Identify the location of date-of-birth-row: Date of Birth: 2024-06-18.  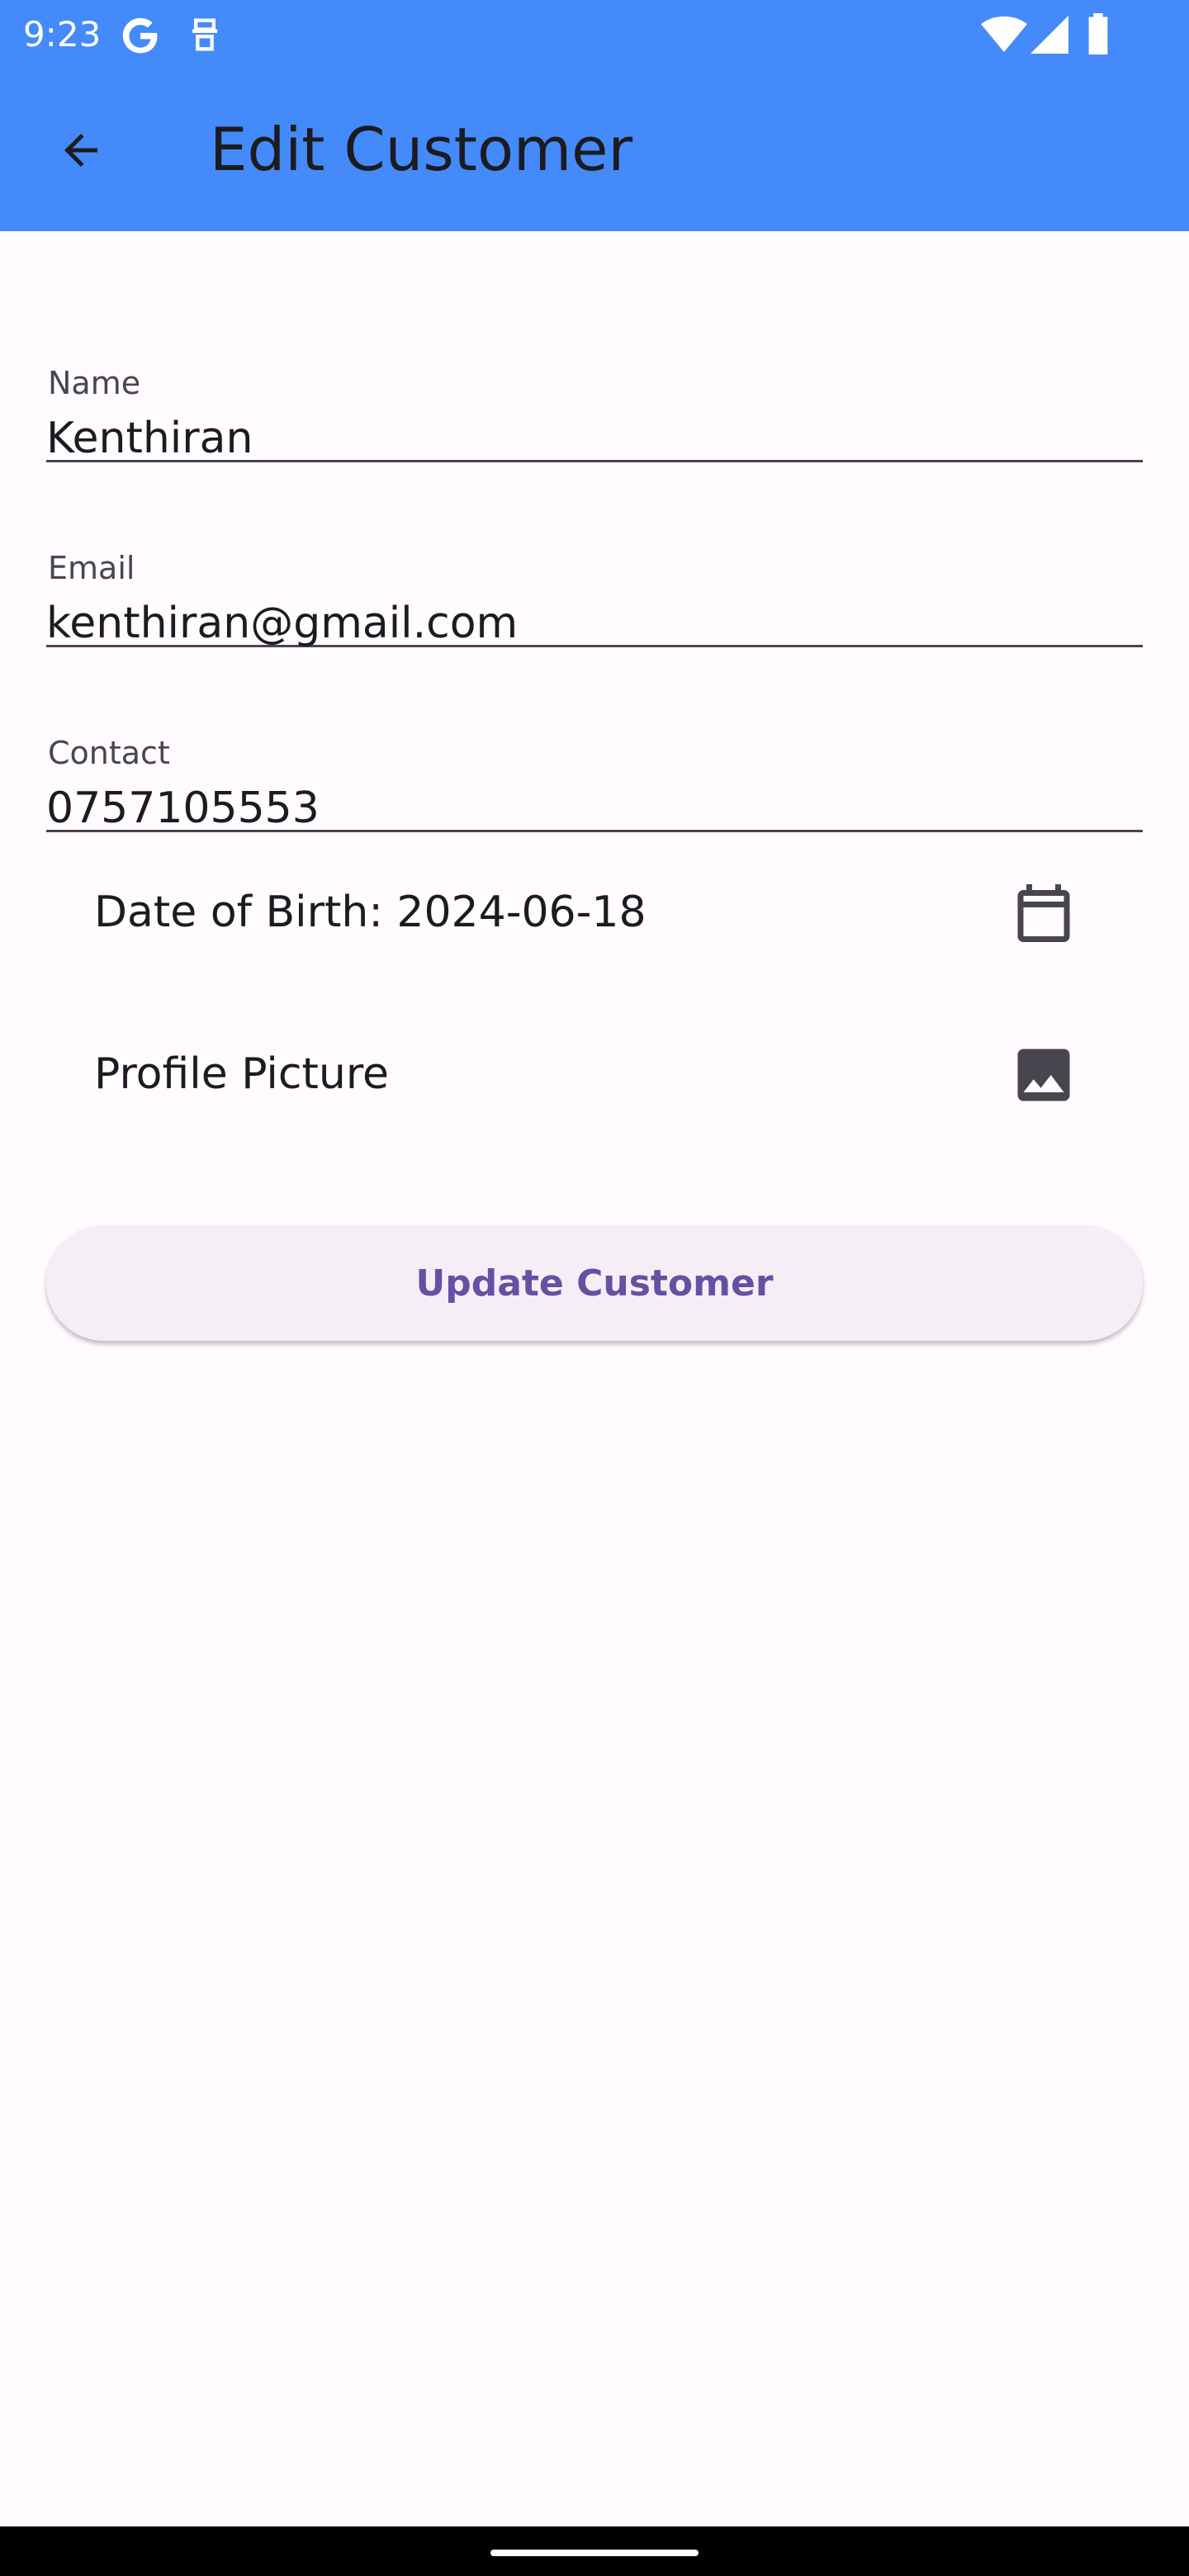
(594, 913).